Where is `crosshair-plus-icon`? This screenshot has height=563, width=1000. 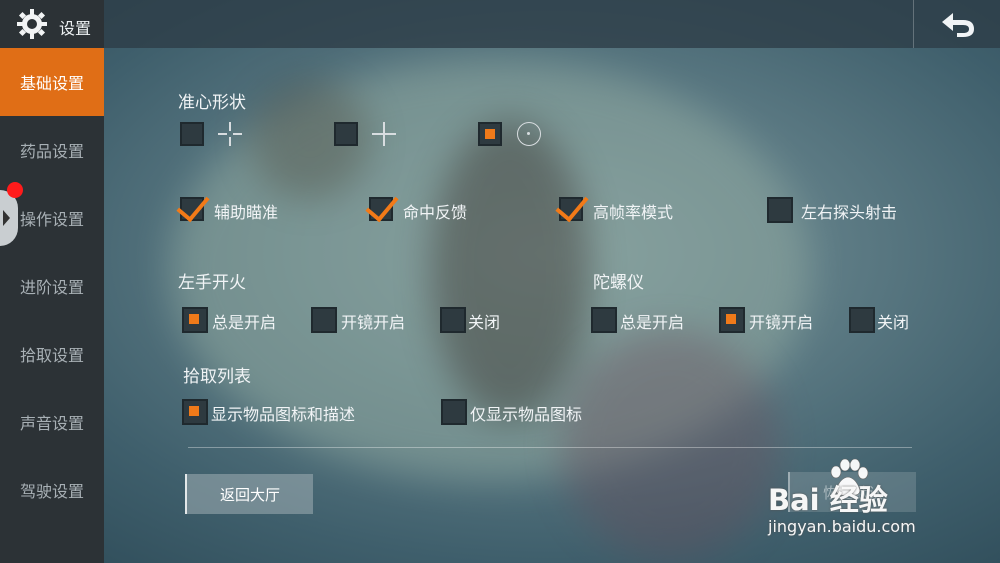 crosshair-plus-icon is located at coordinates (384, 134).